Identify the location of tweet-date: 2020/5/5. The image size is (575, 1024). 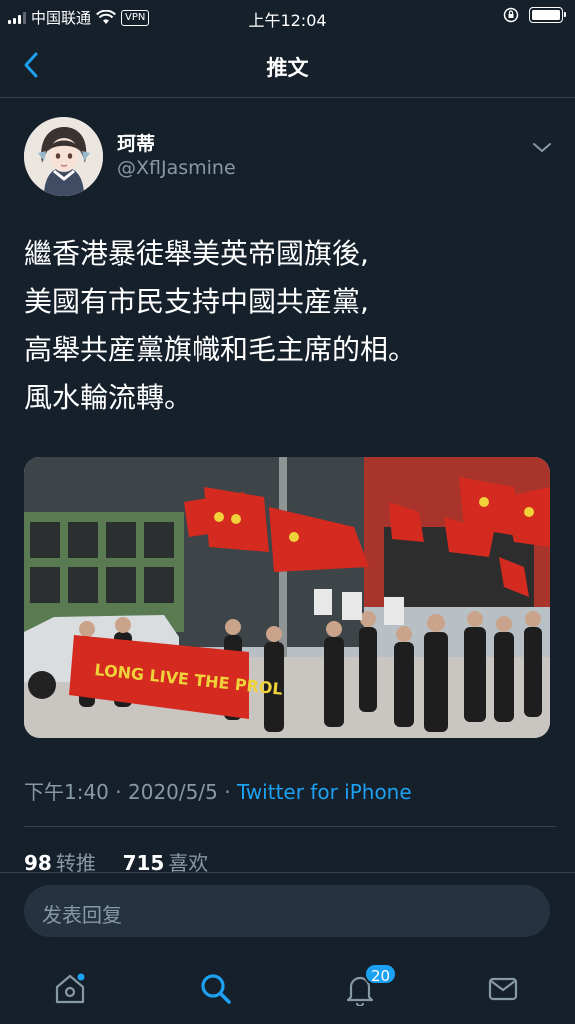
(173, 792).